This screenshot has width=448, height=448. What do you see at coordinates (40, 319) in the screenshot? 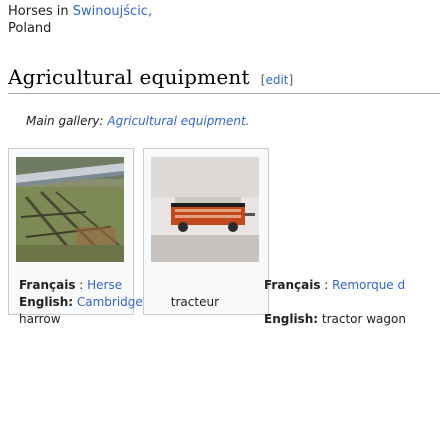
I see `extra-line: harrow` at bounding box center [40, 319].